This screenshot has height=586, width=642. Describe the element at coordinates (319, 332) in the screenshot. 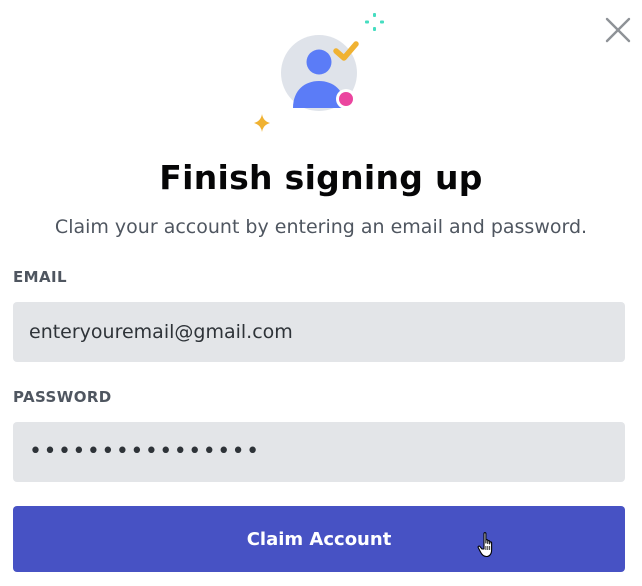

I see `email-field: enteryouremail@gmail.com` at that location.